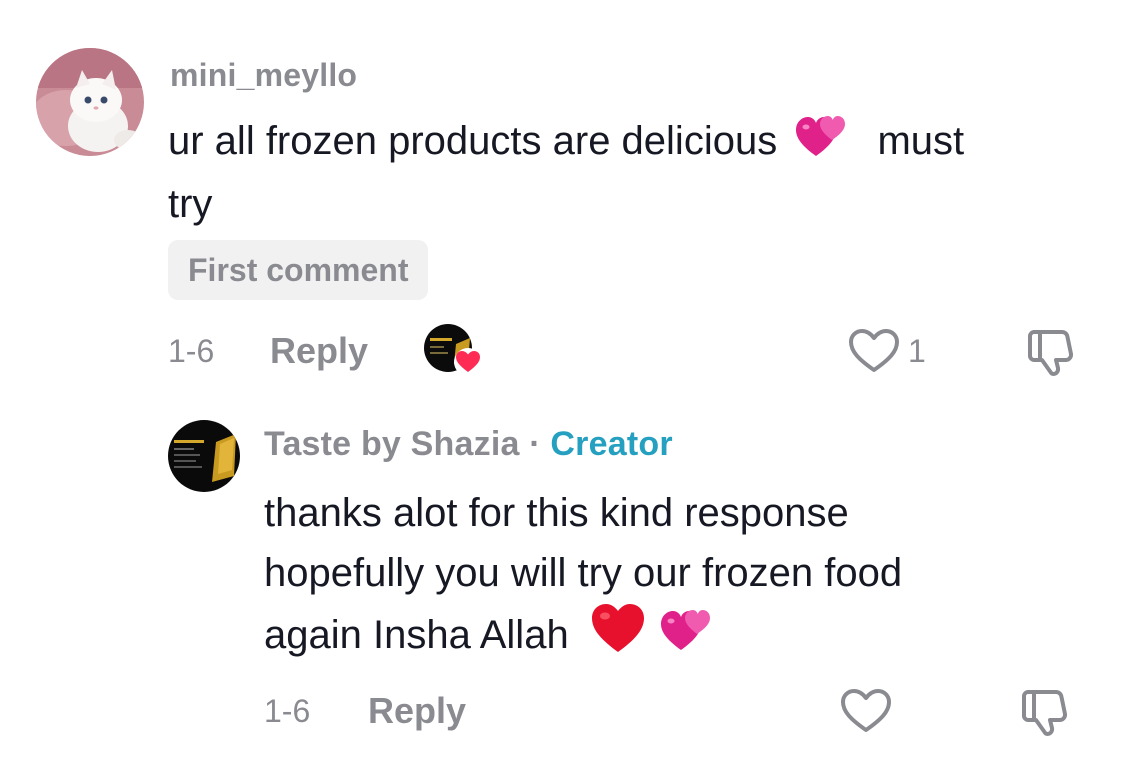 Image resolution: width=1125 pixels, height=774 pixels. What do you see at coordinates (287, 711) in the screenshot?
I see `reply-date: 1-6` at bounding box center [287, 711].